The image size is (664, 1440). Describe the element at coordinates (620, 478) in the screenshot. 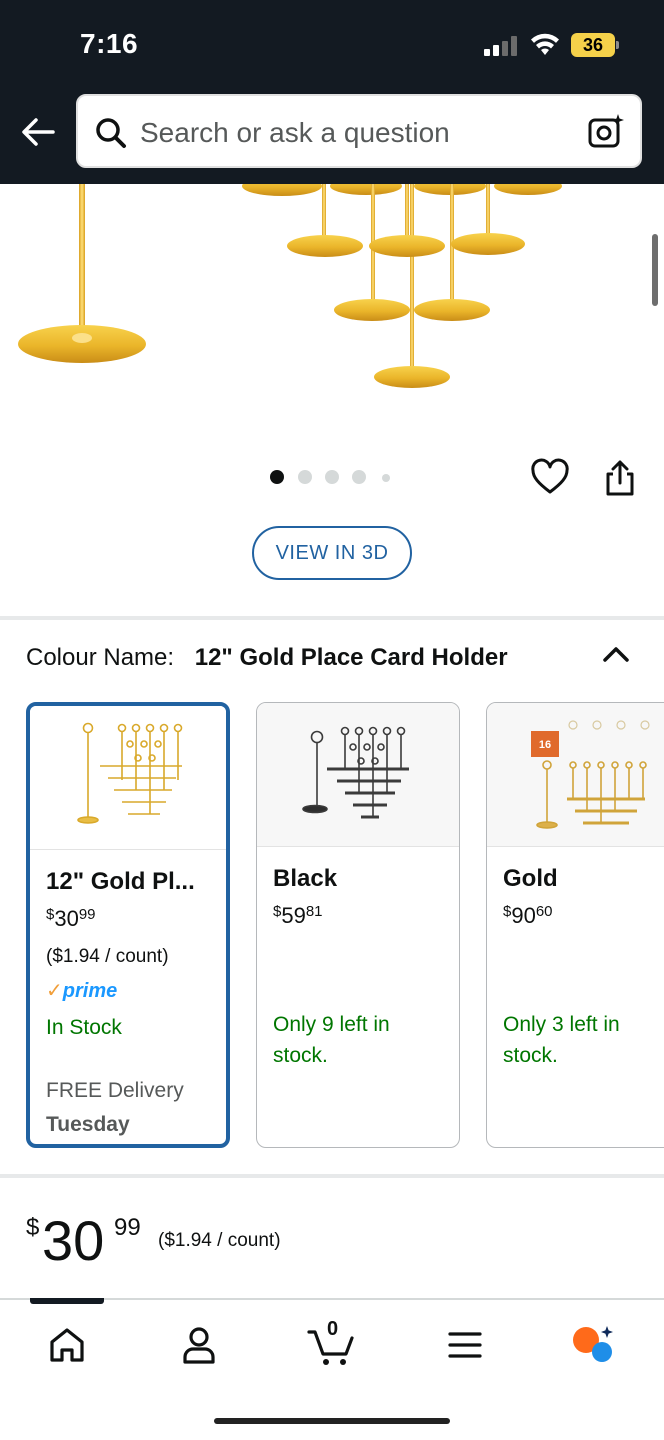

I see `share-icon` at that location.